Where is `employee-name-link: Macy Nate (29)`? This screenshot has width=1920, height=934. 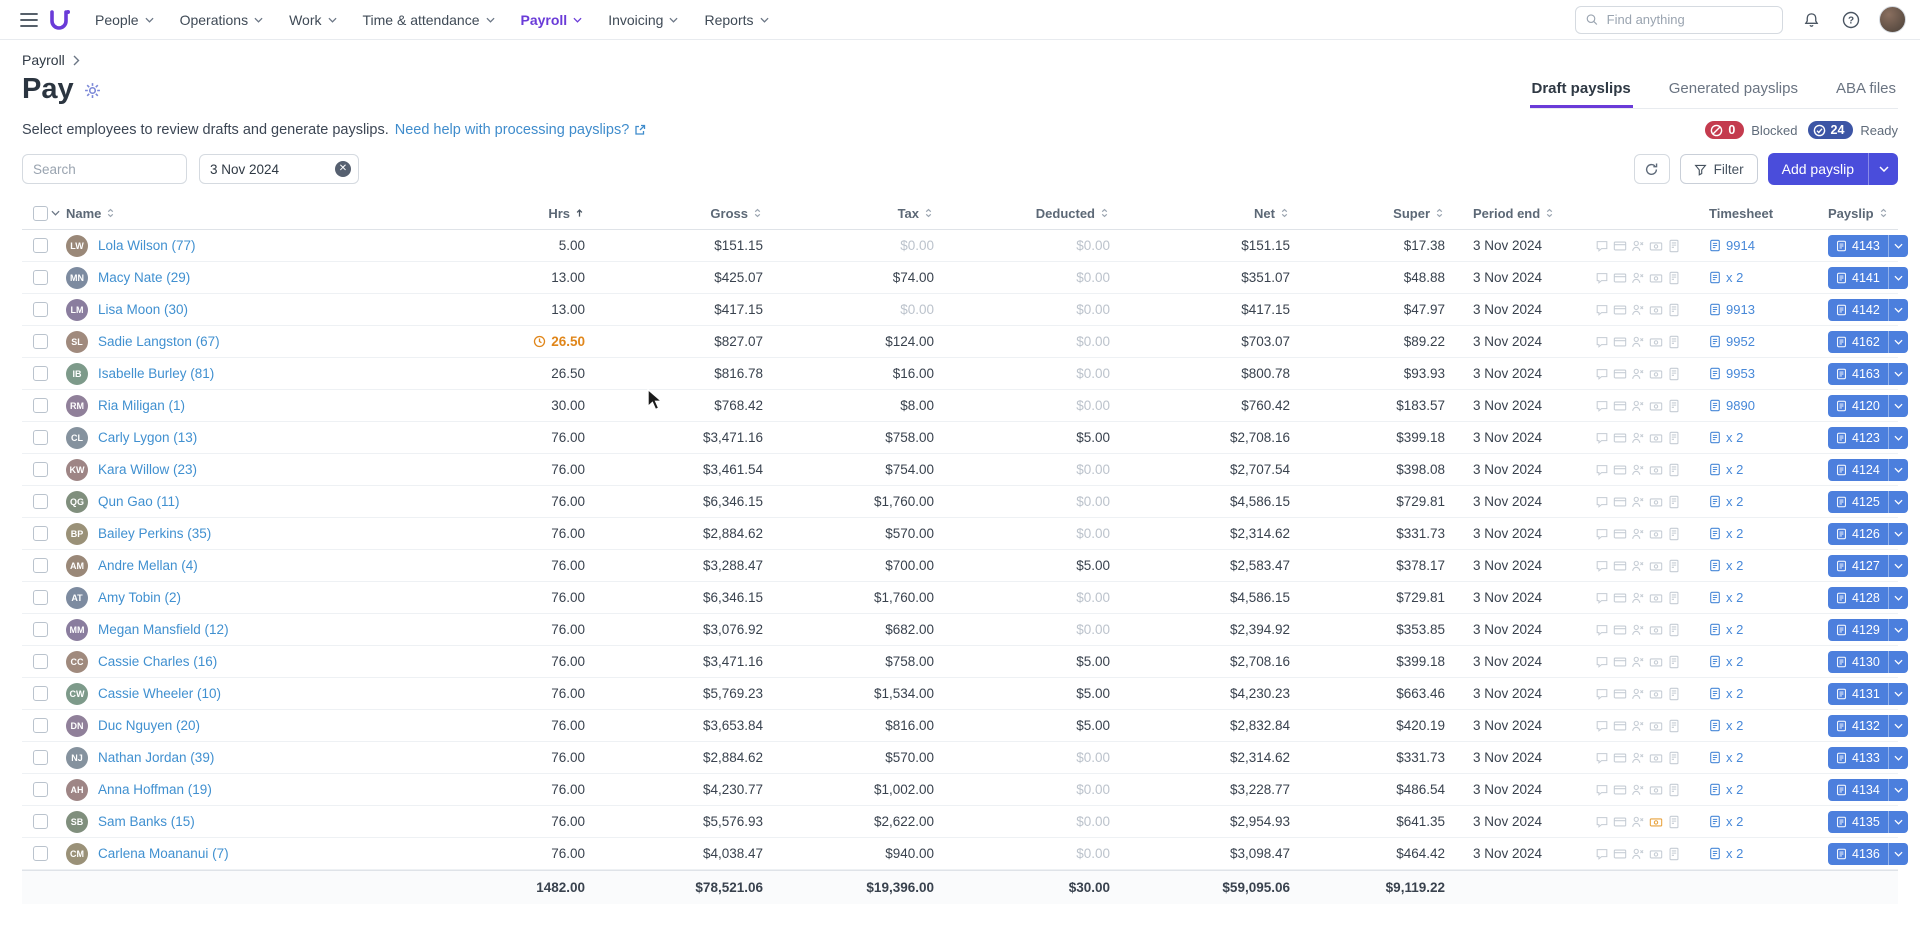
employee-name-link: Macy Nate (29) is located at coordinates (144, 277).